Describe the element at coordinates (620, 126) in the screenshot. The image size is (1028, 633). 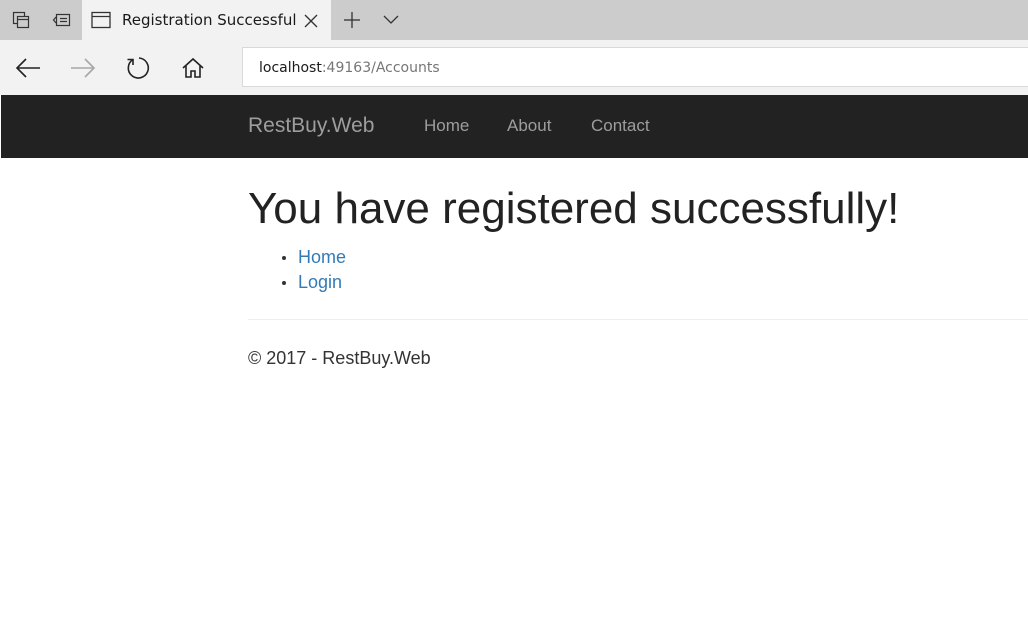
I see `nav-contact-link: Contact` at that location.